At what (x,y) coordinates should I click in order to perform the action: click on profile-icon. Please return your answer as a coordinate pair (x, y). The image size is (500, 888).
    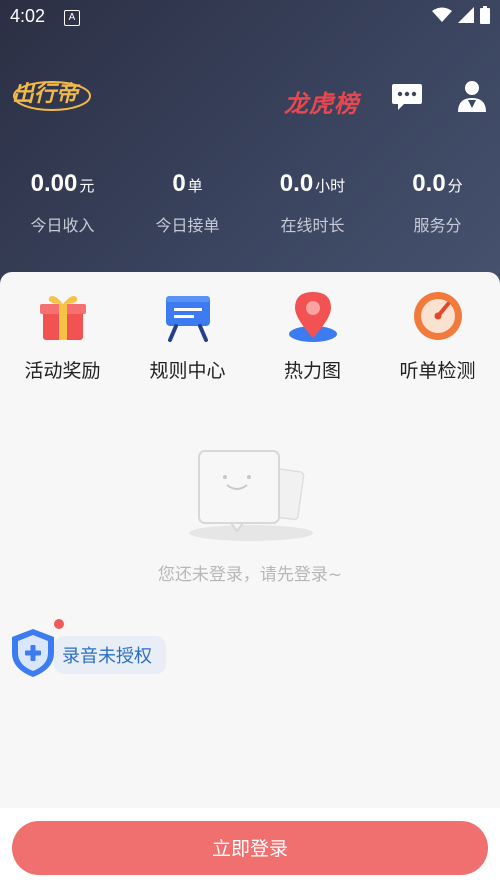
    Looking at the image, I should click on (472, 96).